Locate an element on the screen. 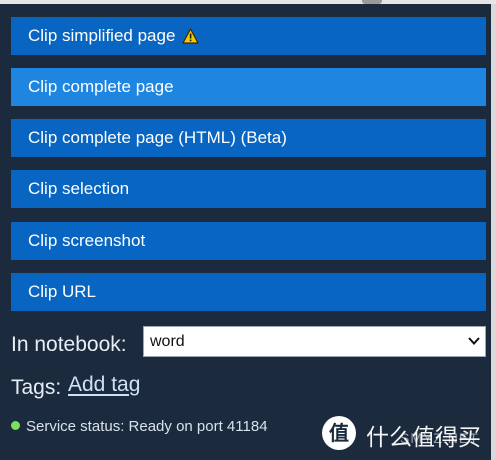  button-label: Clip screenshot is located at coordinates (87, 240).